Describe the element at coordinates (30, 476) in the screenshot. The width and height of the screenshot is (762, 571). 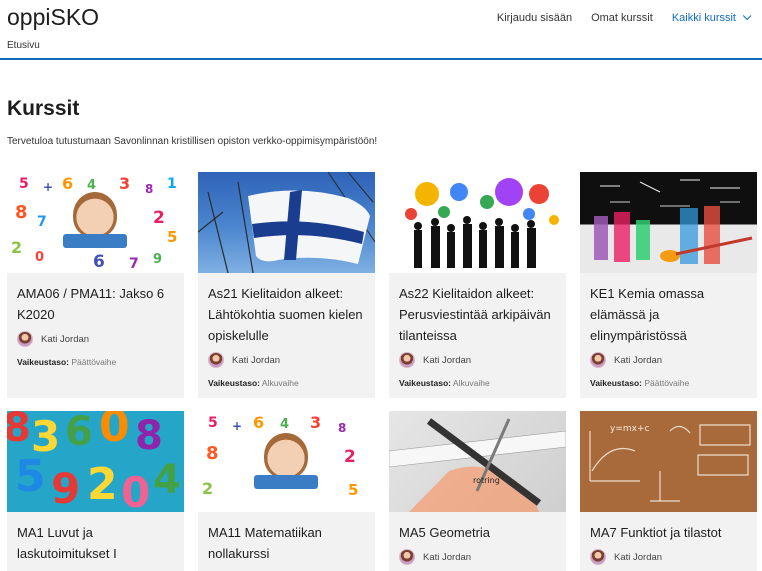
I see `svg-text: 5` at that location.